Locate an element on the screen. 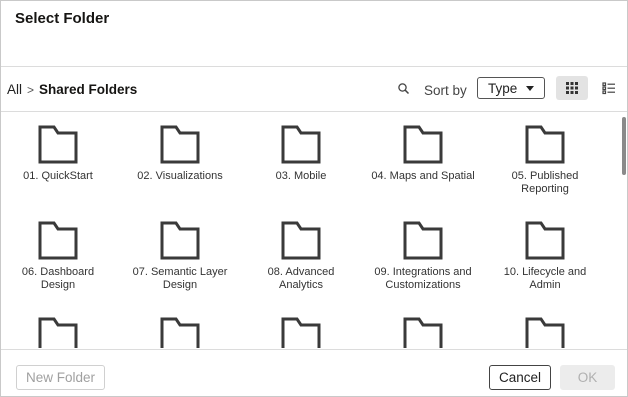 The image size is (628, 397). dialog-title: Select Folder is located at coordinates (62, 18).